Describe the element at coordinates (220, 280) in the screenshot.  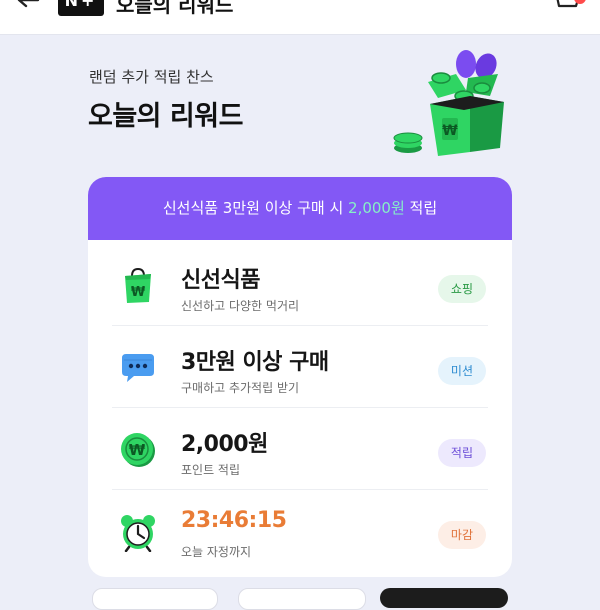
I see `row-title: 신선식품` at that location.